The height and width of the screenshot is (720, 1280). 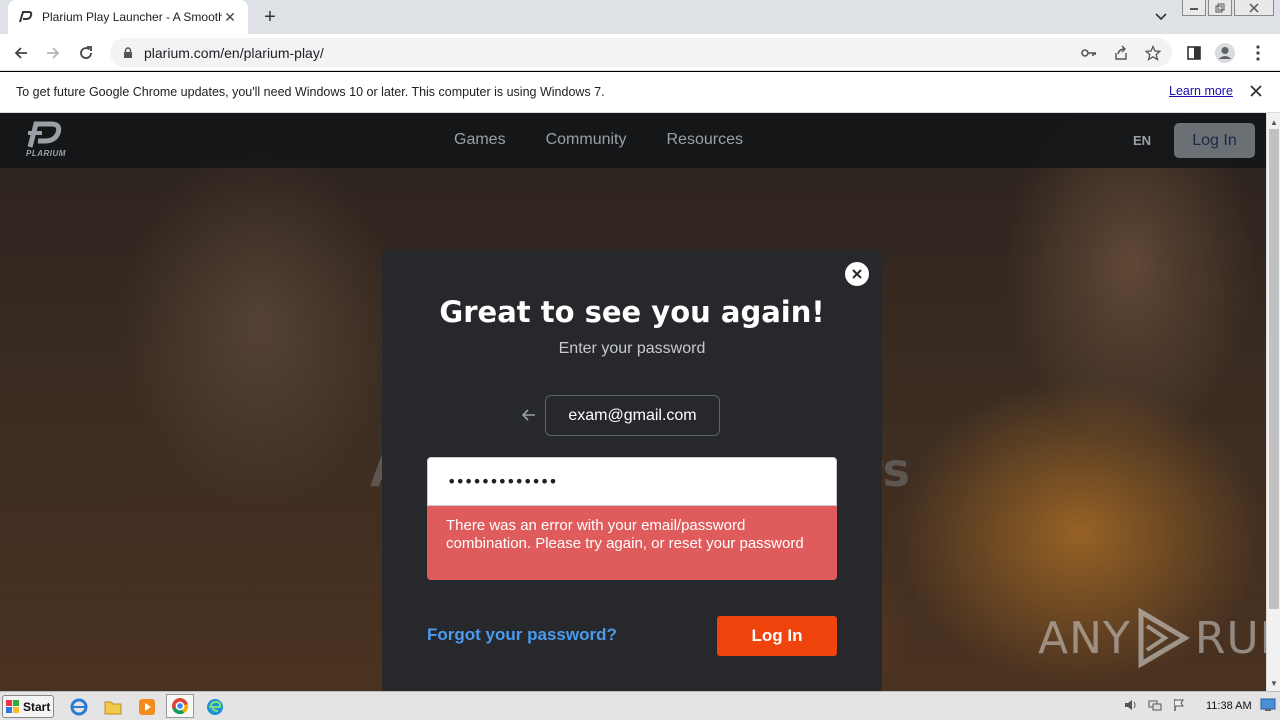 I want to click on close-window-button, so click(x=1254, y=8).